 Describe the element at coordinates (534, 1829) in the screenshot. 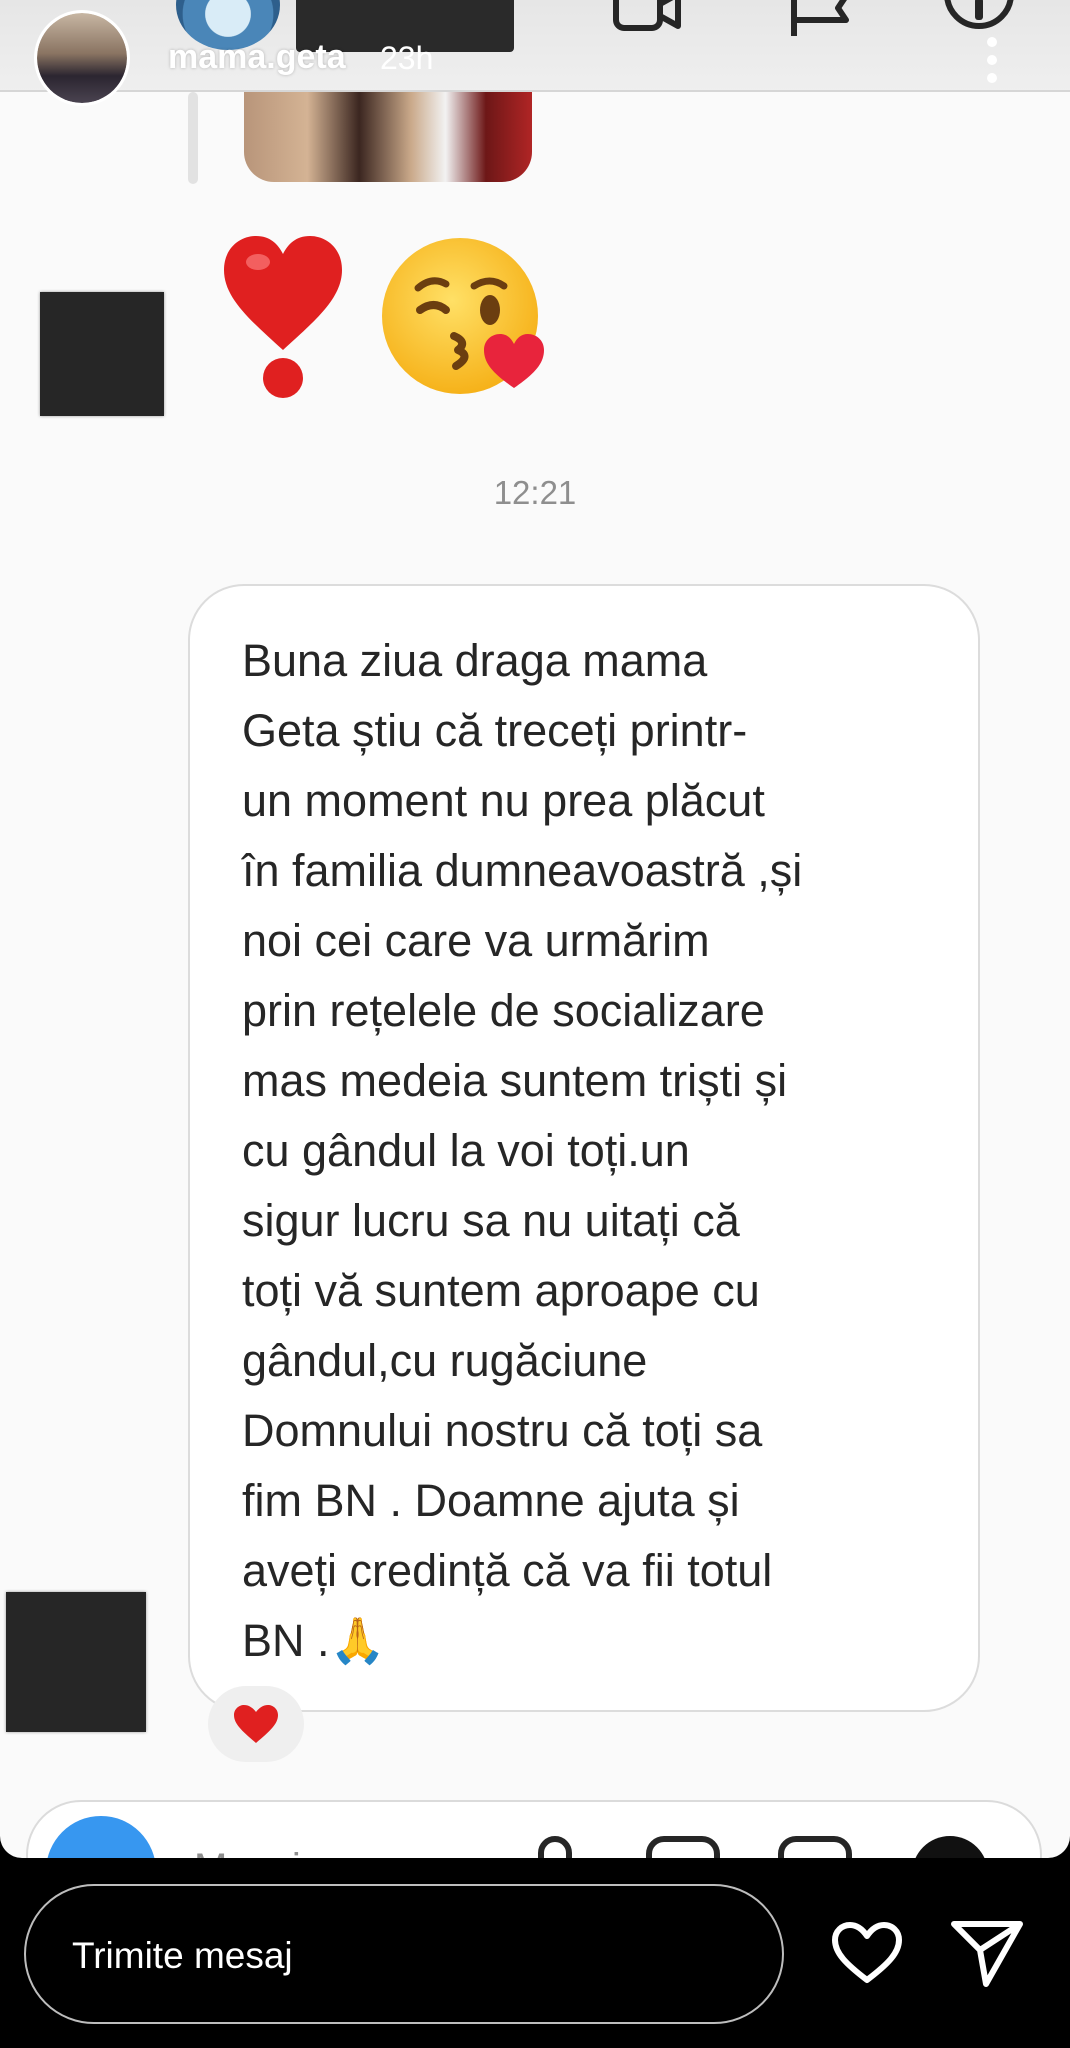

I see `screenshot-composer` at that location.